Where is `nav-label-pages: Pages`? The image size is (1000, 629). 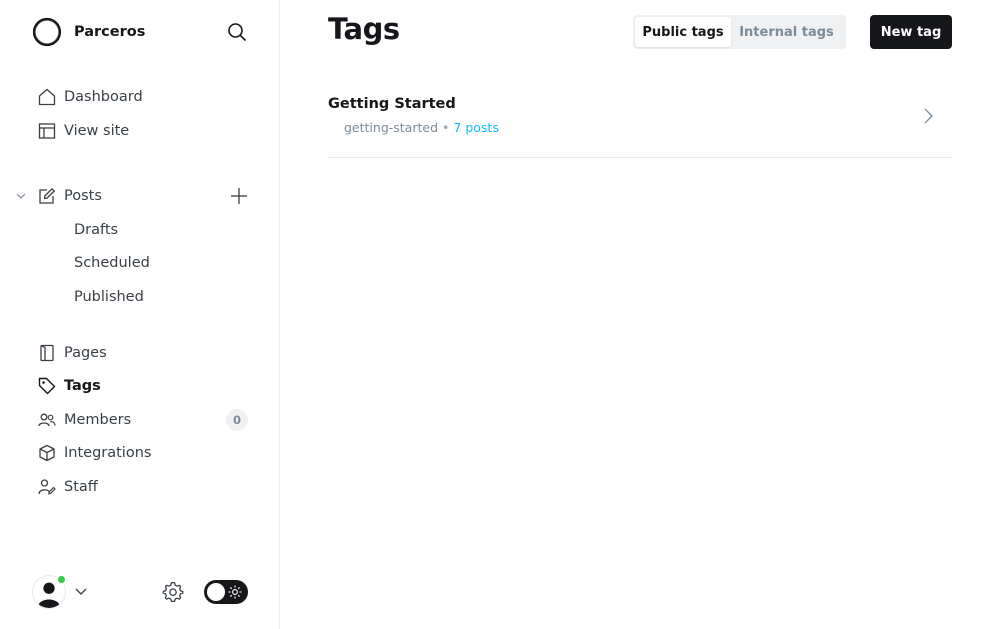
nav-label-pages: Pages is located at coordinates (85, 353).